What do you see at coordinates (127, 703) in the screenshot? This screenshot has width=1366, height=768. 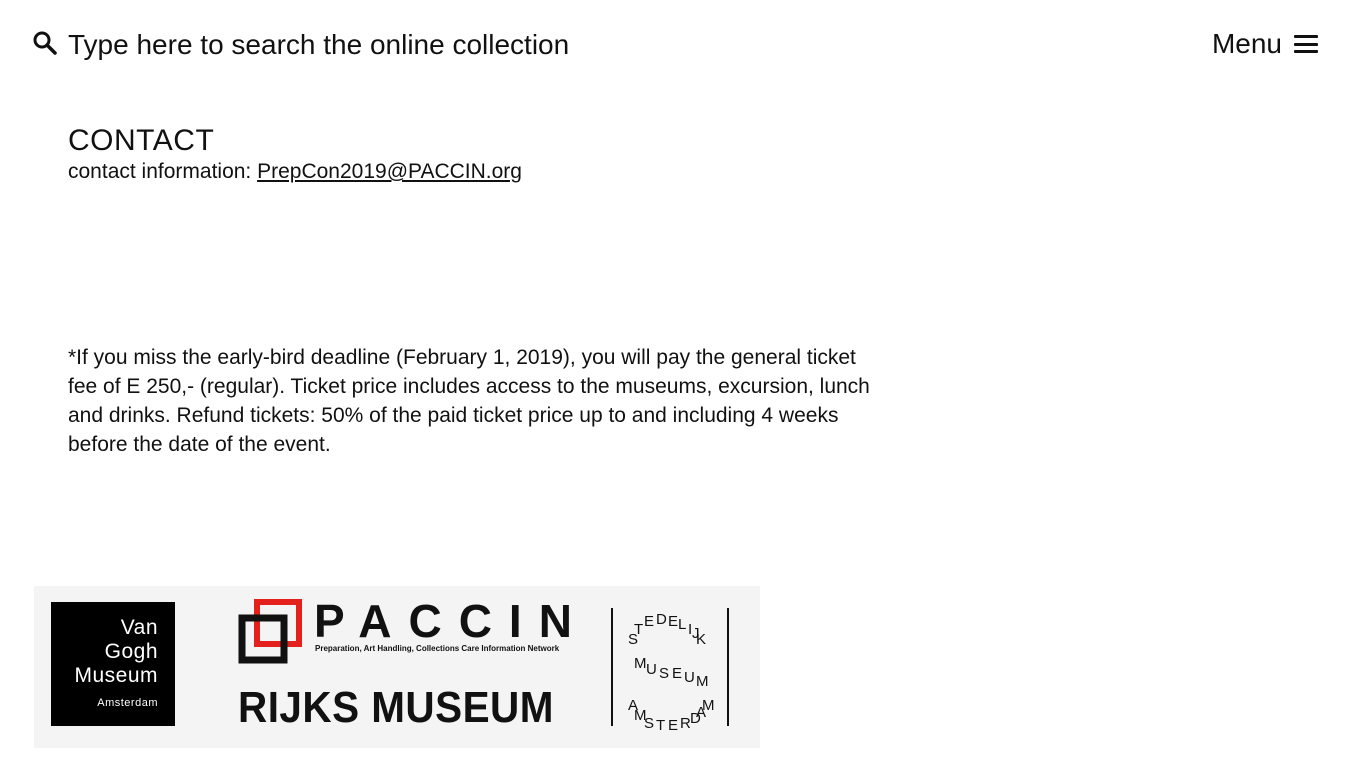 I see `van-gogh-logo-city: Amsterdam` at bounding box center [127, 703].